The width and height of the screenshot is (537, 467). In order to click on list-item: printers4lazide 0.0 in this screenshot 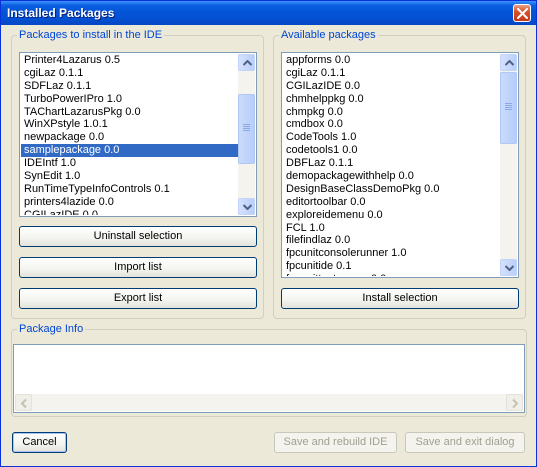, I will do `click(129, 202)`.